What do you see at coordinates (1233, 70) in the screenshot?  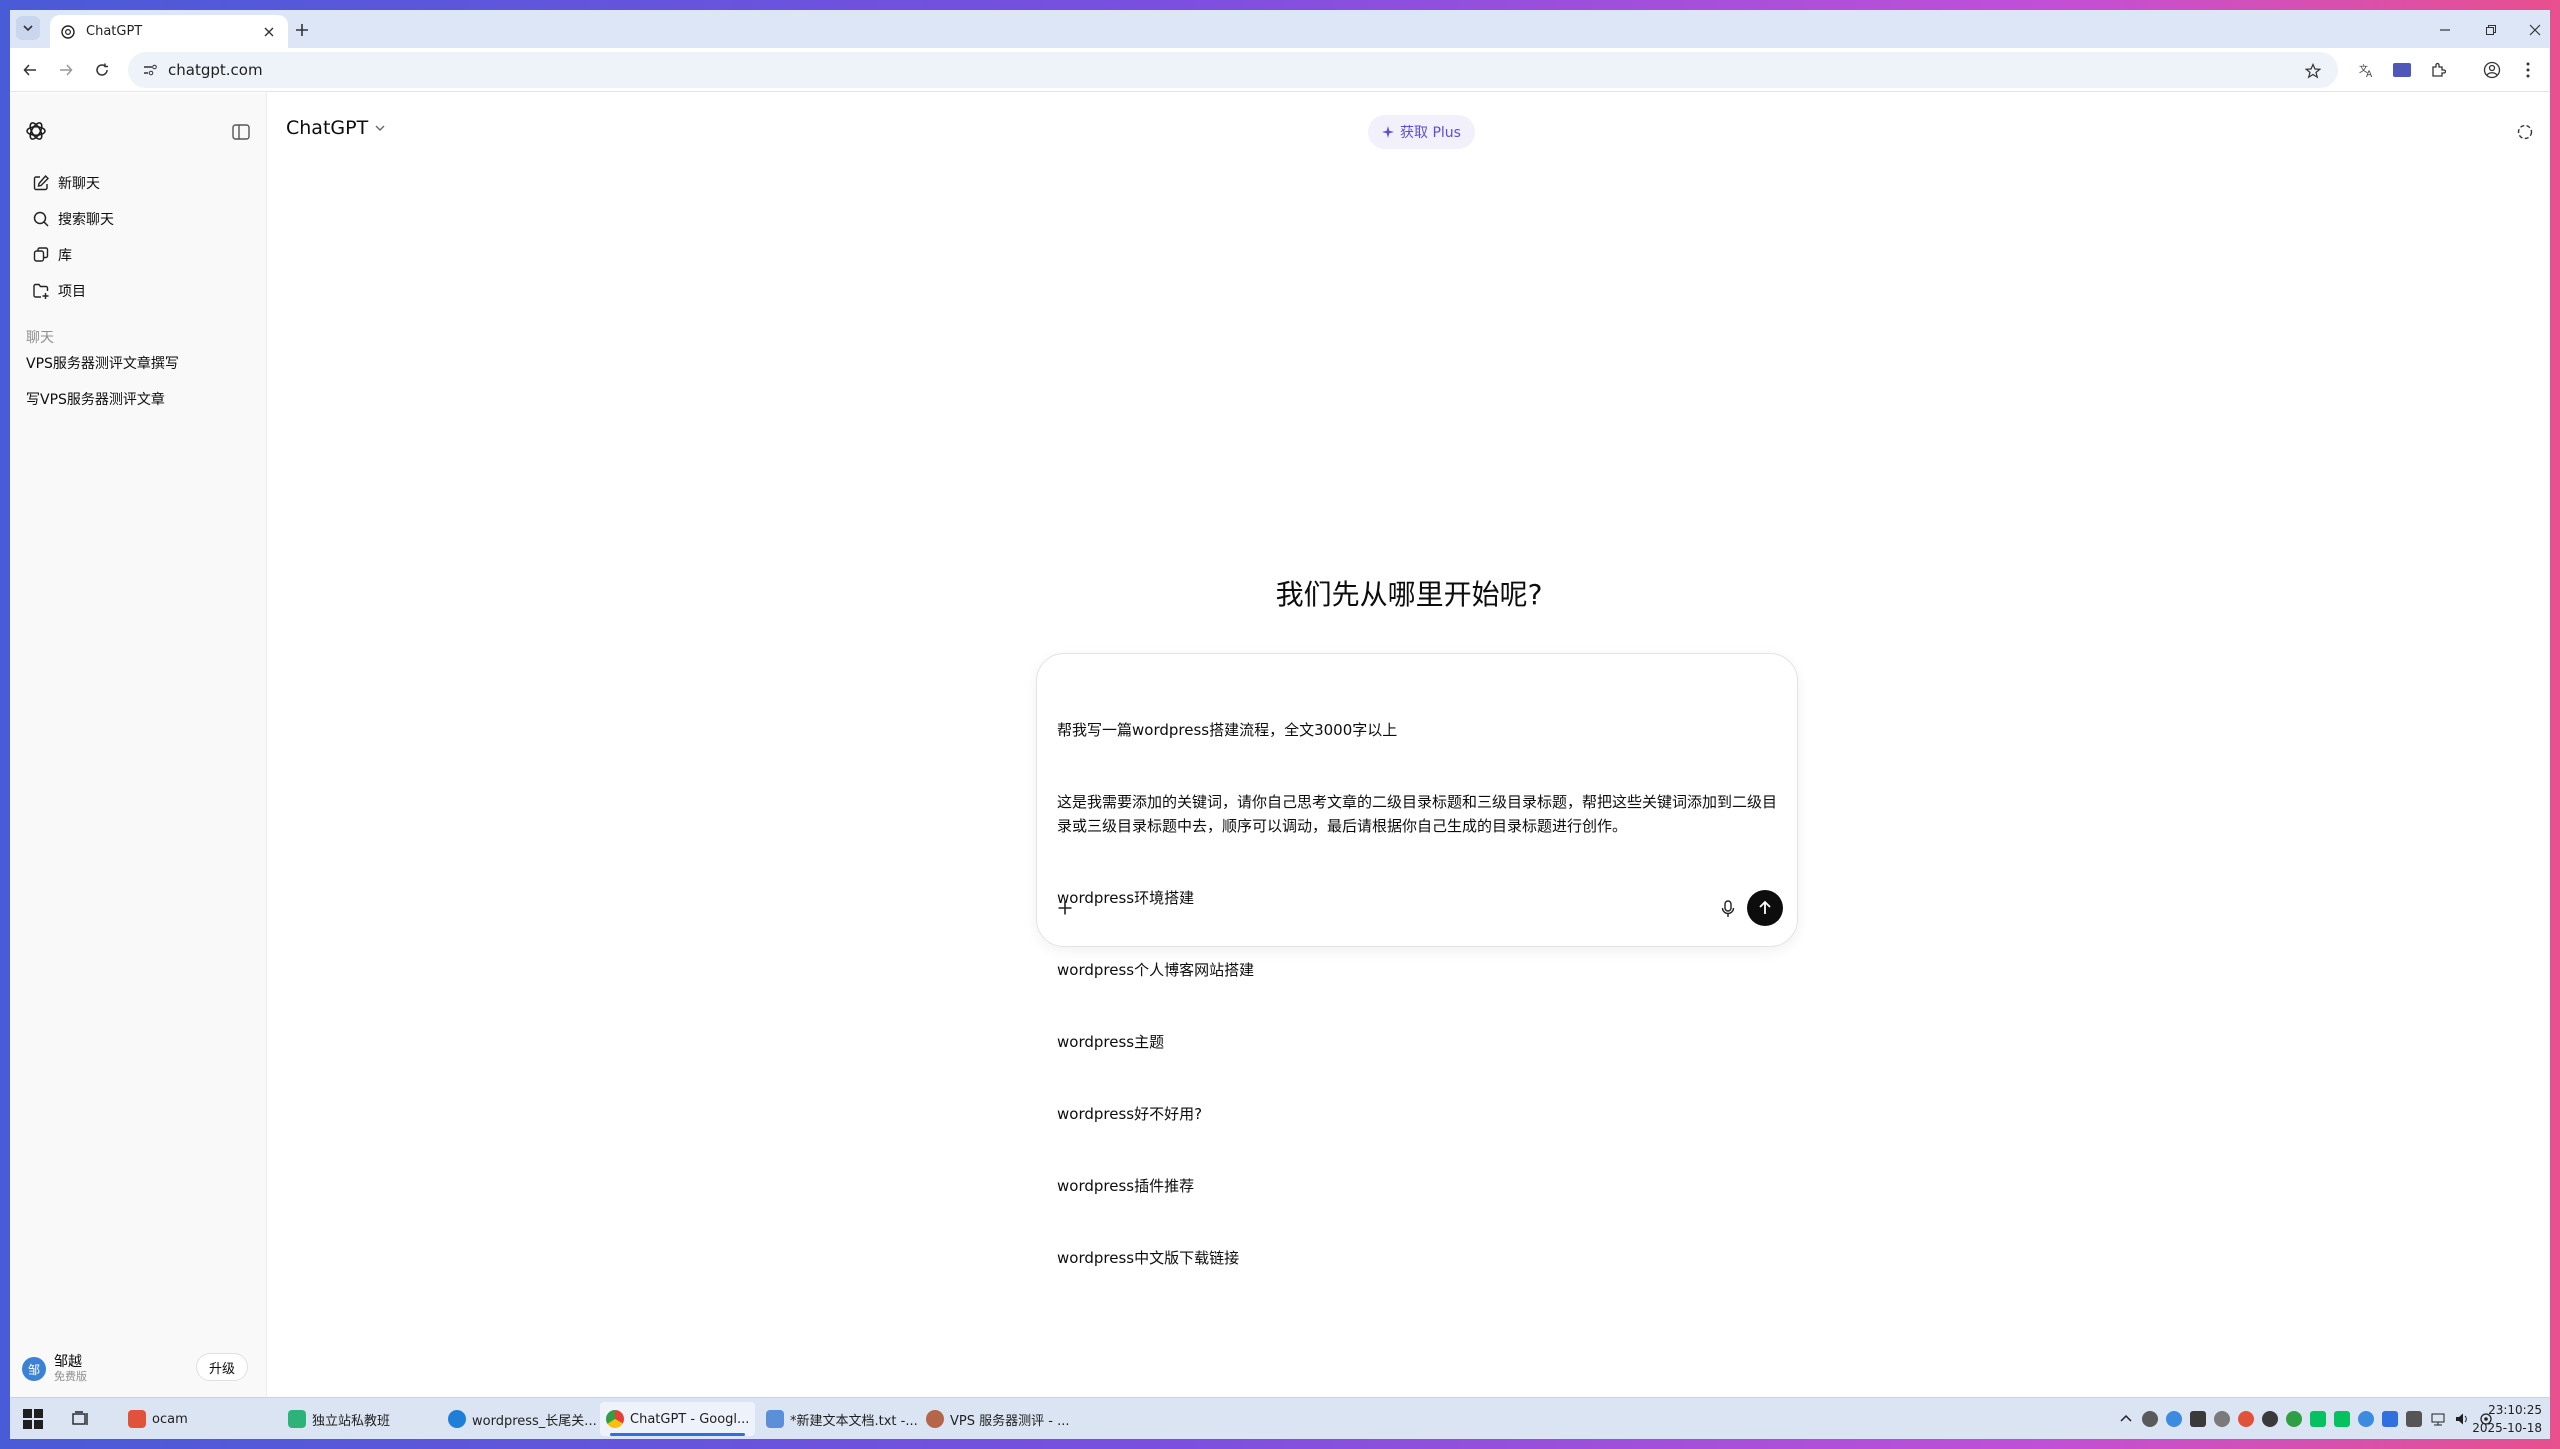 I see `address-bar: chatgpt.com` at bounding box center [1233, 70].